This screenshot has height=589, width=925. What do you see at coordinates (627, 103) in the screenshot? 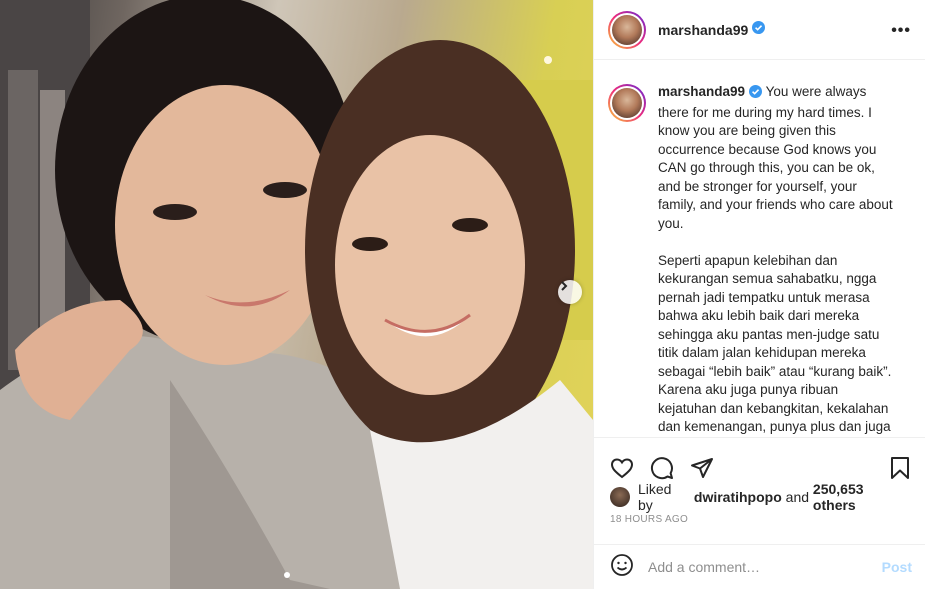
I see `caption-author-avatar` at bounding box center [627, 103].